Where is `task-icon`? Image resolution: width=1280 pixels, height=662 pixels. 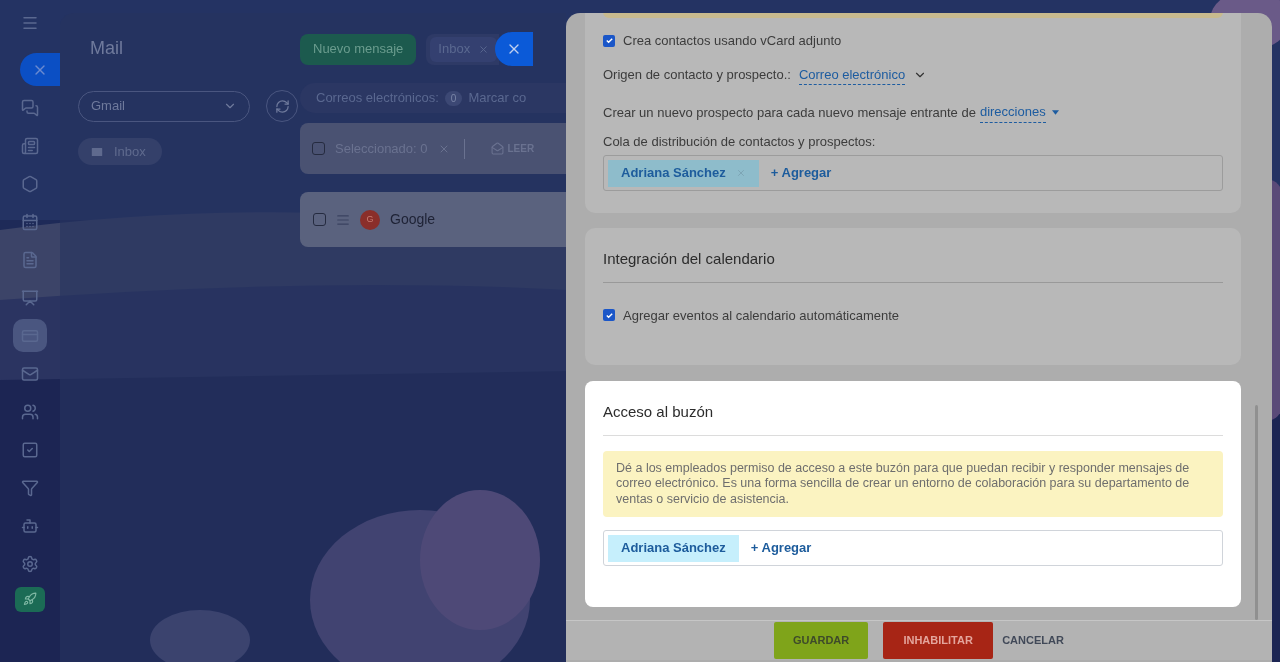 task-icon is located at coordinates (30, 450).